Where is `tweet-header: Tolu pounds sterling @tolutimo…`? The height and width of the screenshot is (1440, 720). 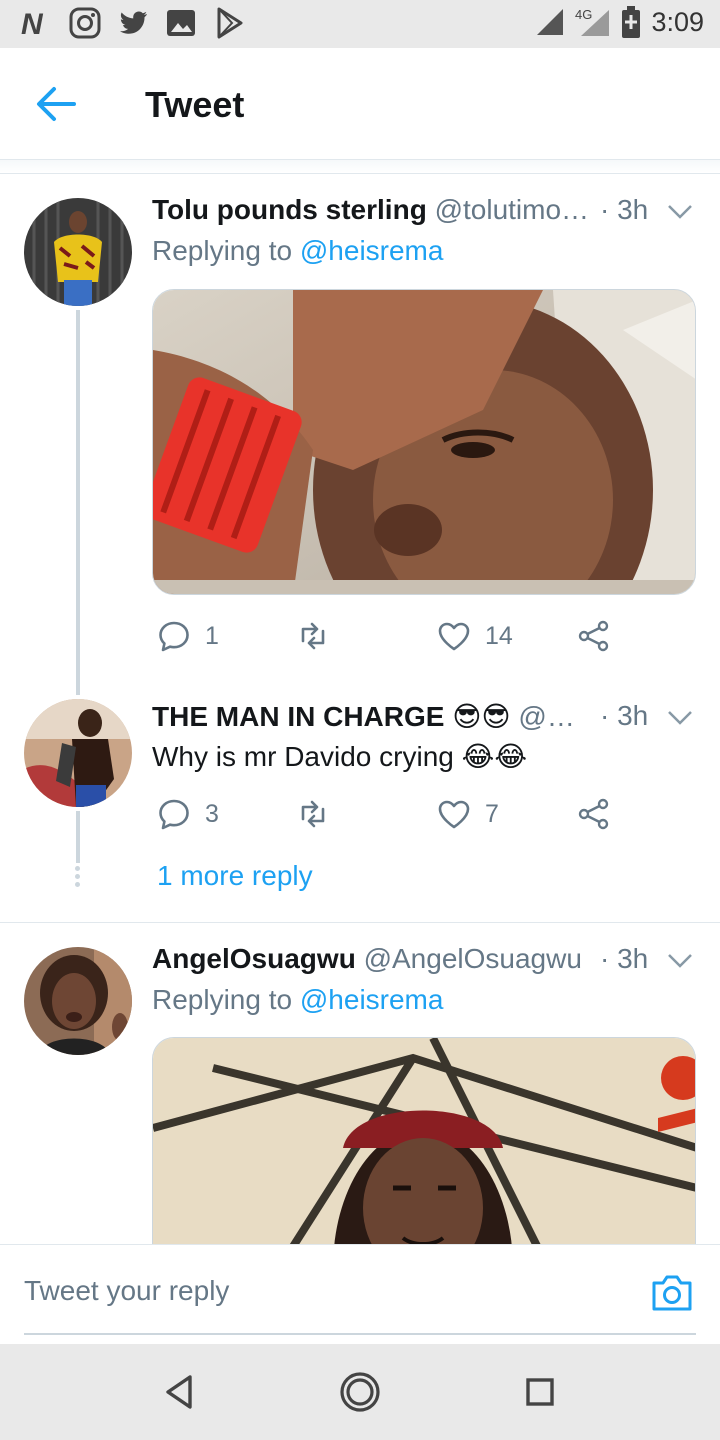
tweet-header: Tolu pounds sterling @tolutimo… is located at coordinates (370, 210).